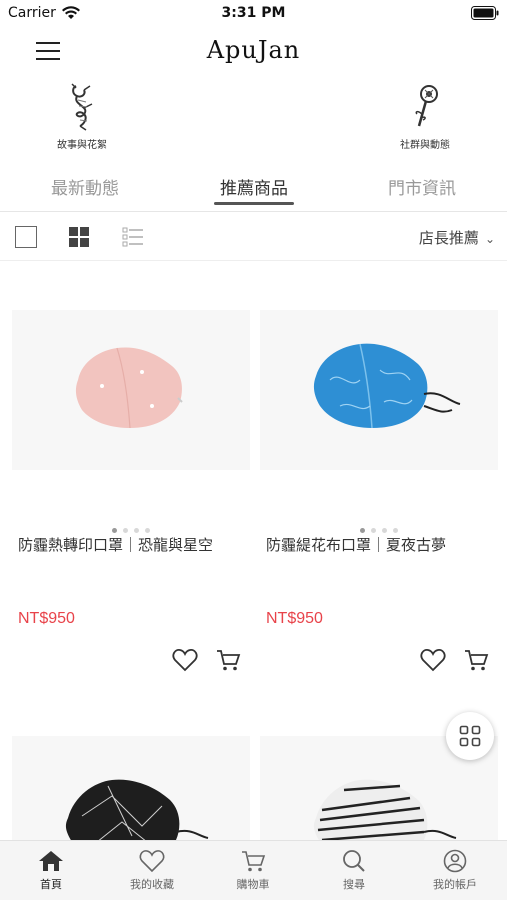 This screenshot has width=507, height=900. I want to click on status-bar: Carrier 3:31 PM, so click(253, 15).